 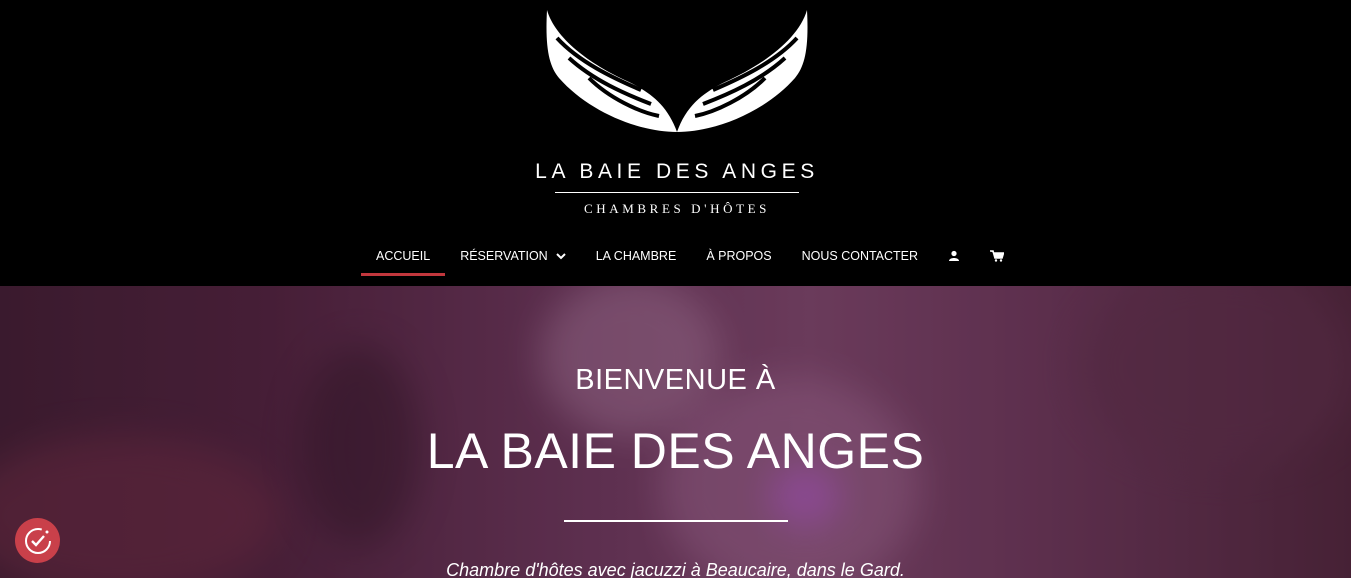 I want to click on hero-divider, so click(x=676, y=521).